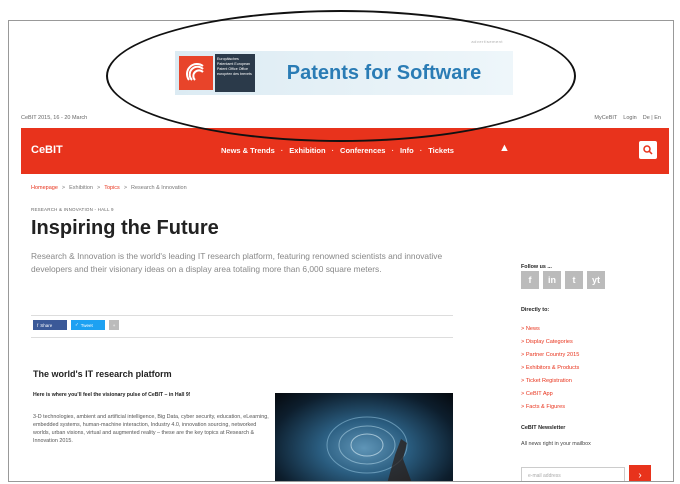 The width and height of the screenshot is (680, 484). What do you see at coordinates (556, 444) in the screenshot?
I see `newsletter-subtext: All news right in your mailbox` at bounding box center [556, 444].